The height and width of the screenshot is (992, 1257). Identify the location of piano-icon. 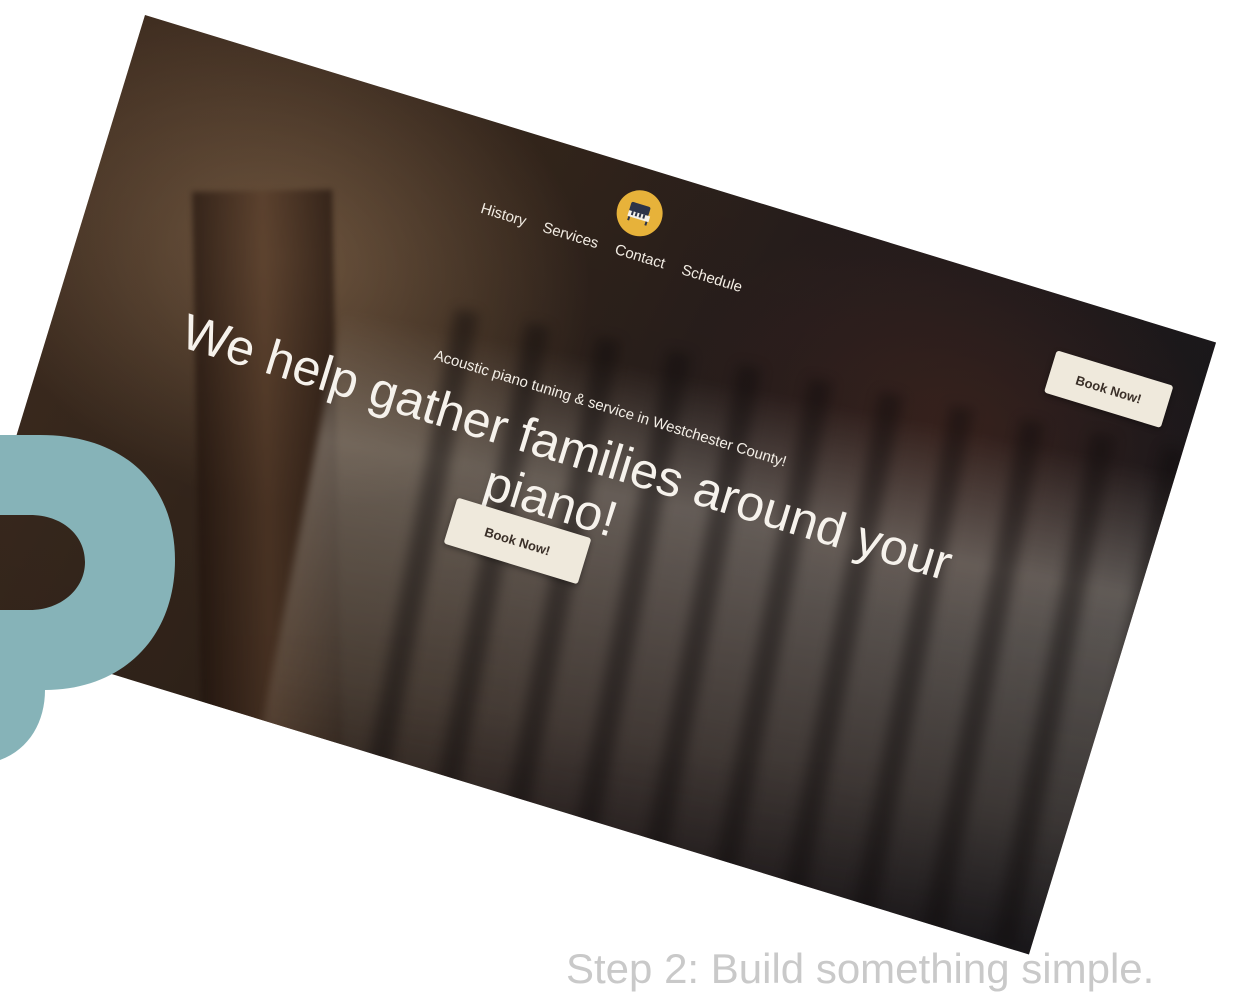
(639, 213).